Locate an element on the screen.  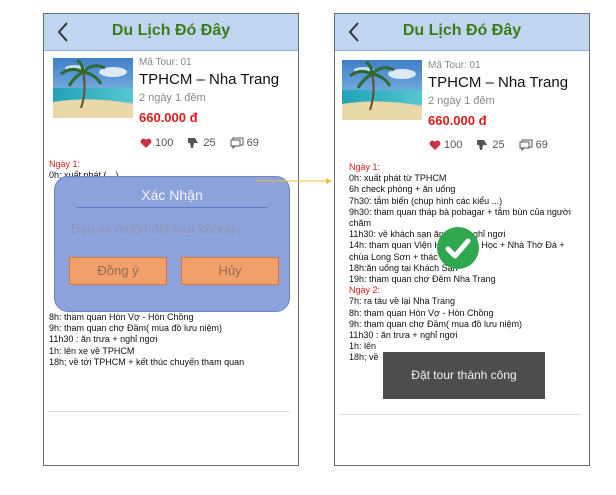
itinerary-line: 7h: ra tàu về lại Nha Trang is located at coordinates (402, 301).